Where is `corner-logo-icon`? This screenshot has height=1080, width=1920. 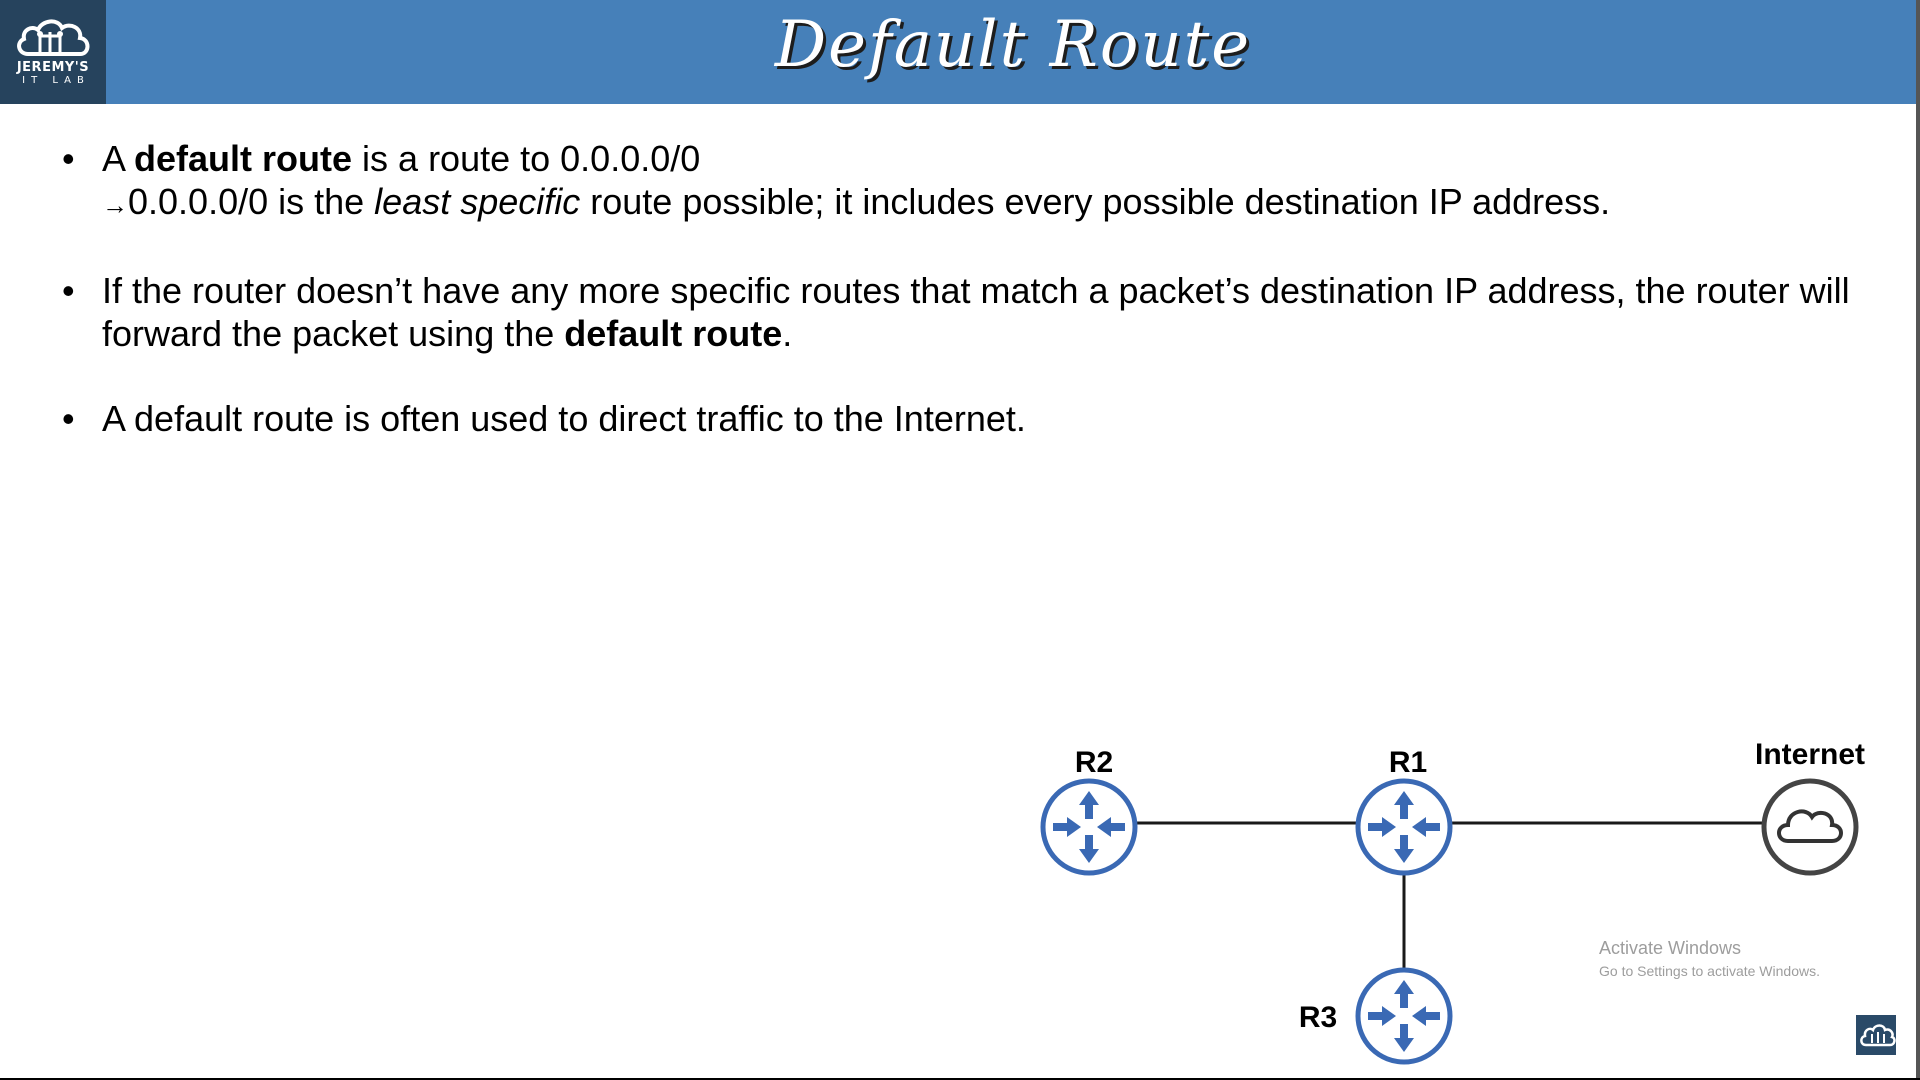
corner-logo-icon is located at coordinates (1876, 1035).